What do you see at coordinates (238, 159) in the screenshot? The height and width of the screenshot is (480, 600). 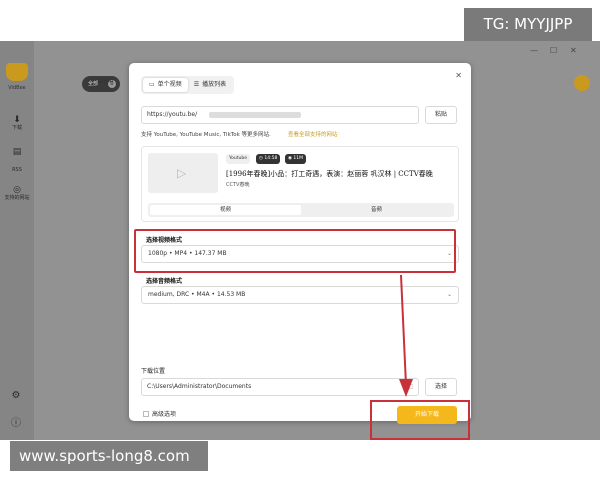 I see `source-badge: Youtube` at bounding box center [238, 159].